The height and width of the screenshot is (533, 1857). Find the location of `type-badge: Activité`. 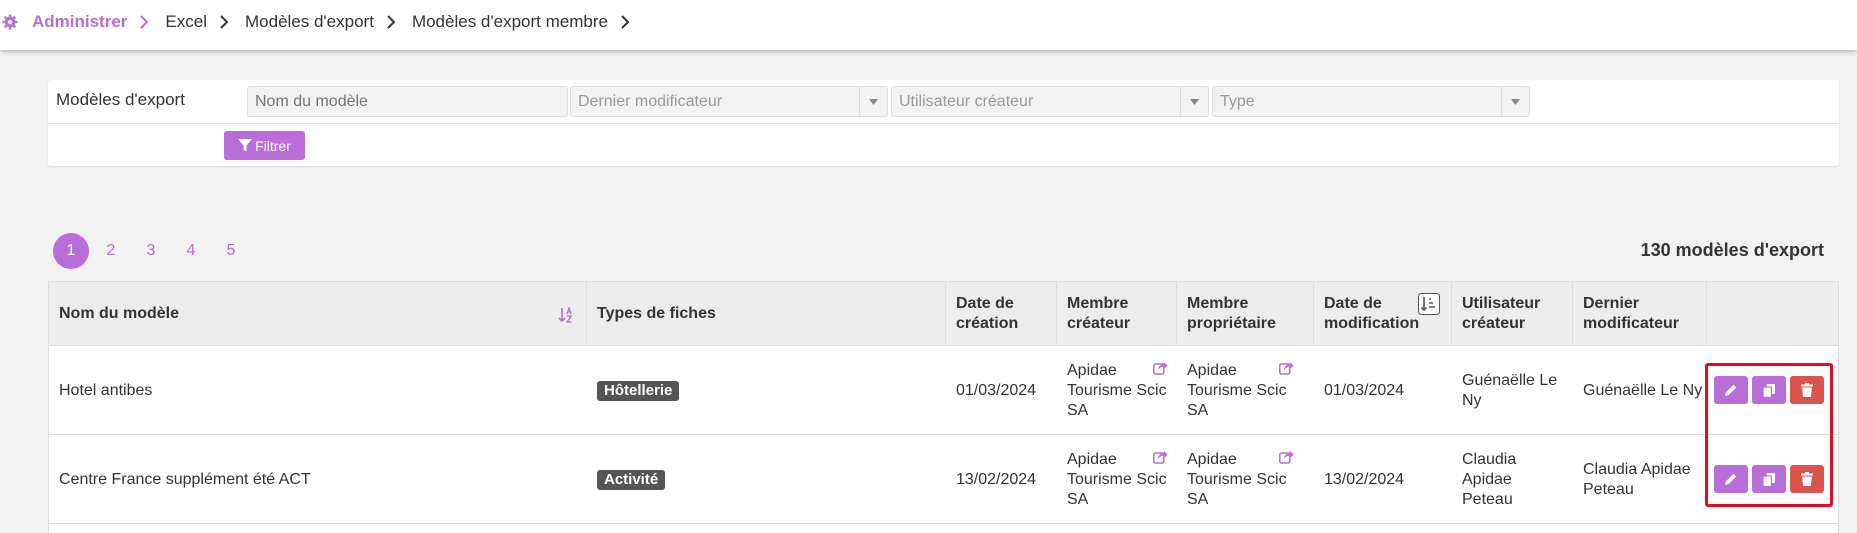

type-badge: Activité is located at coordinates (631, 479).